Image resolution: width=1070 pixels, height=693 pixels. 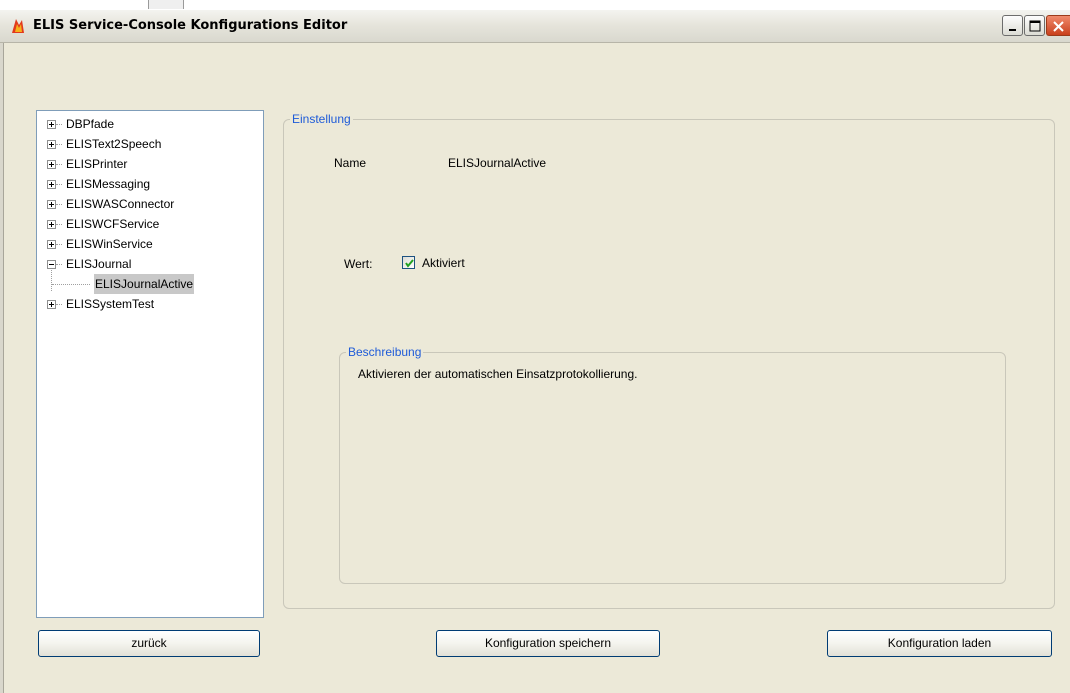 I want to click on tree-item-label: ELISSystemTest, so click(x=110, y=304).